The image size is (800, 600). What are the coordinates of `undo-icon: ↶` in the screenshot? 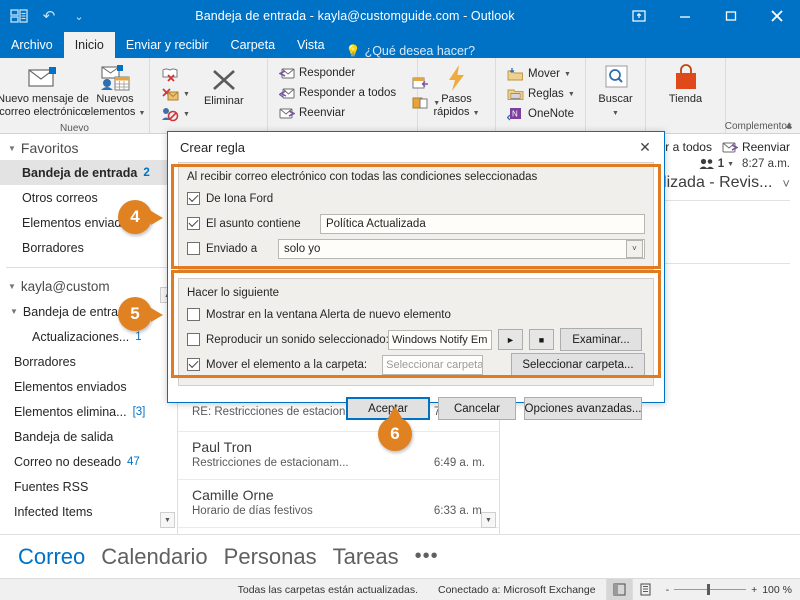 It's located at (49, 16).